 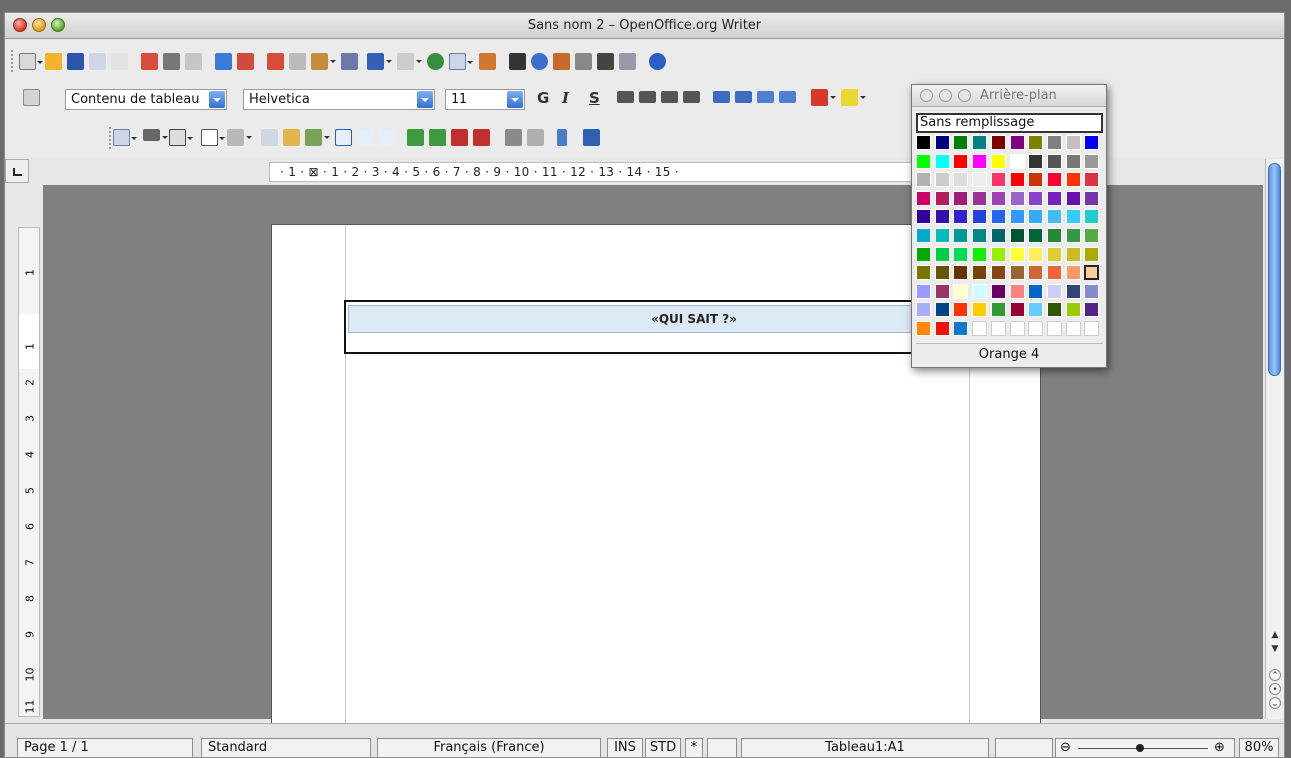 What do you see at coordinates (535, 137) in the screenshot?
I see `table-properties-icon` at bounding box center [535, 137].